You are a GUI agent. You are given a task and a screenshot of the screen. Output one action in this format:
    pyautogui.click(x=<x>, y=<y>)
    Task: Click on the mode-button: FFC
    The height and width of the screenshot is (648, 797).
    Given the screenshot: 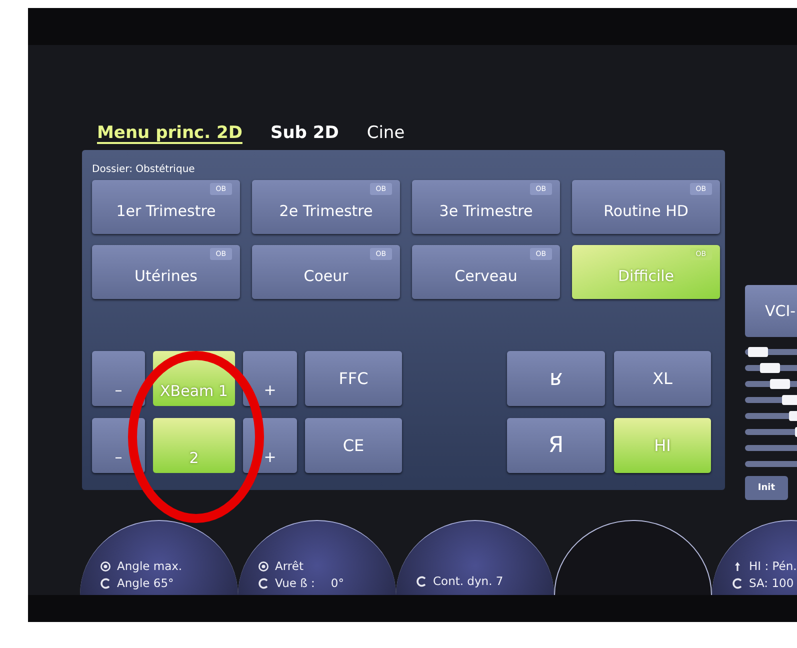 What is the action you would take?
    pyautogui.click(x=353, y=378)
    